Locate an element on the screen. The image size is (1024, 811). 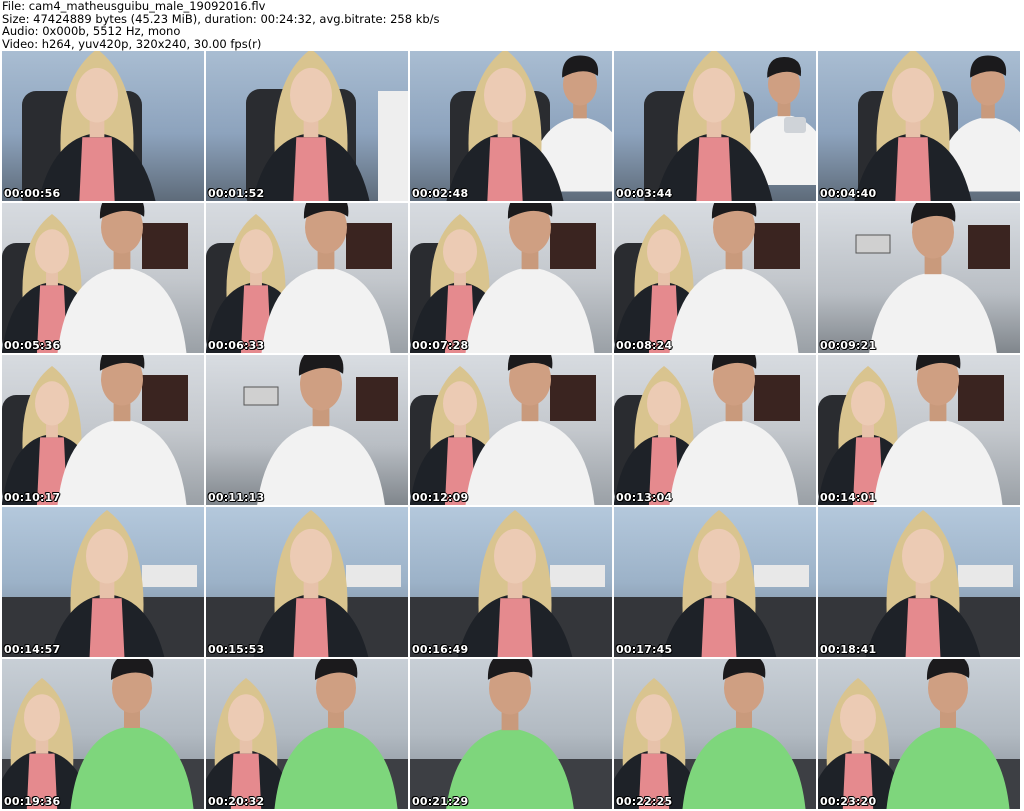
video-thumbnail: 00:02:48 is located at coordinates (511, 126).